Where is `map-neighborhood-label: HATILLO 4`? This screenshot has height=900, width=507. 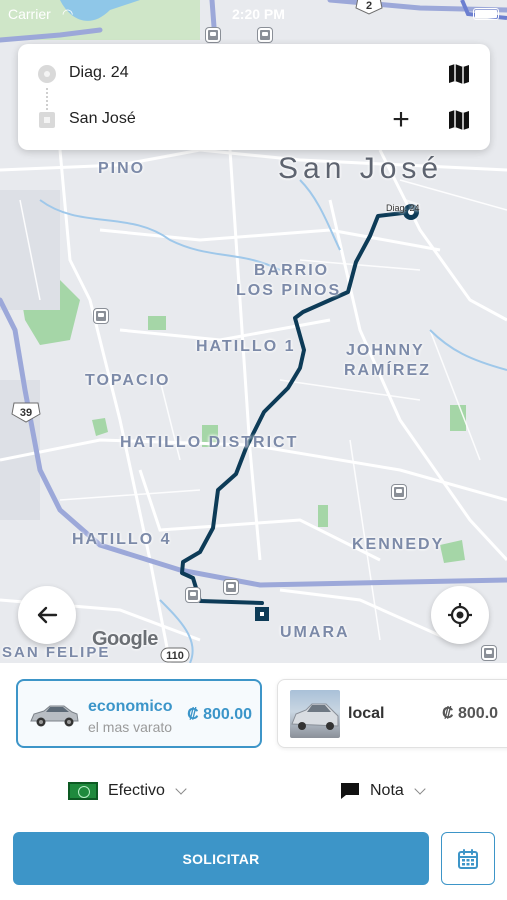
map-neighborhood-label: HATILLO 4 is located at coordinates (122, 539).